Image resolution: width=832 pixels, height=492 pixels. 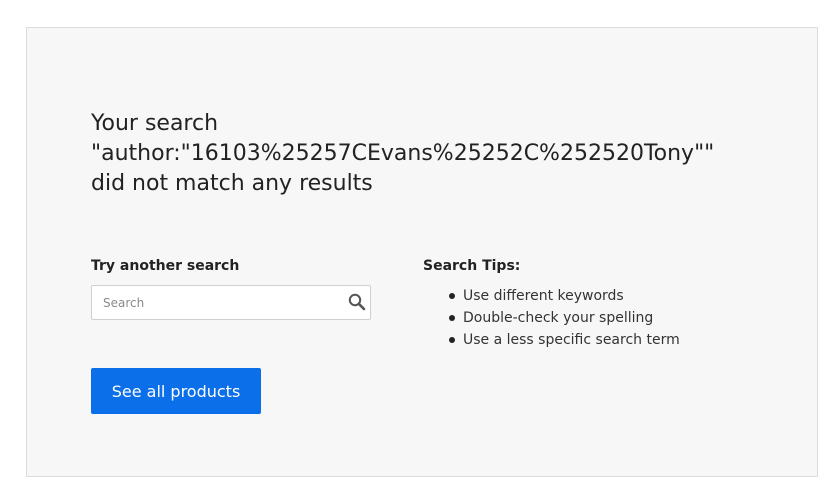 What do you see at coordinates (558, 318) in the screenshot?
I see `search-tip-text: Double-check your spelling` at bounding box center [558, 318].